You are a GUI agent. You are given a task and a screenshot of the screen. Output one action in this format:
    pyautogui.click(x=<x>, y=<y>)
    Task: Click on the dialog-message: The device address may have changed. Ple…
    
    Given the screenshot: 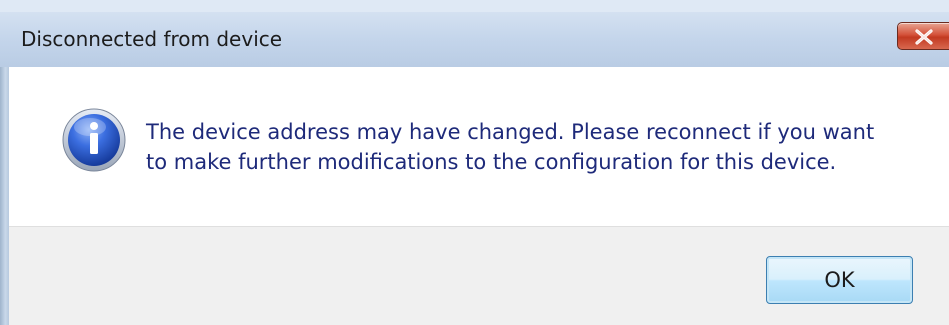 What is the action you would take?
    pyautogui.click(x=526, y=147)
    